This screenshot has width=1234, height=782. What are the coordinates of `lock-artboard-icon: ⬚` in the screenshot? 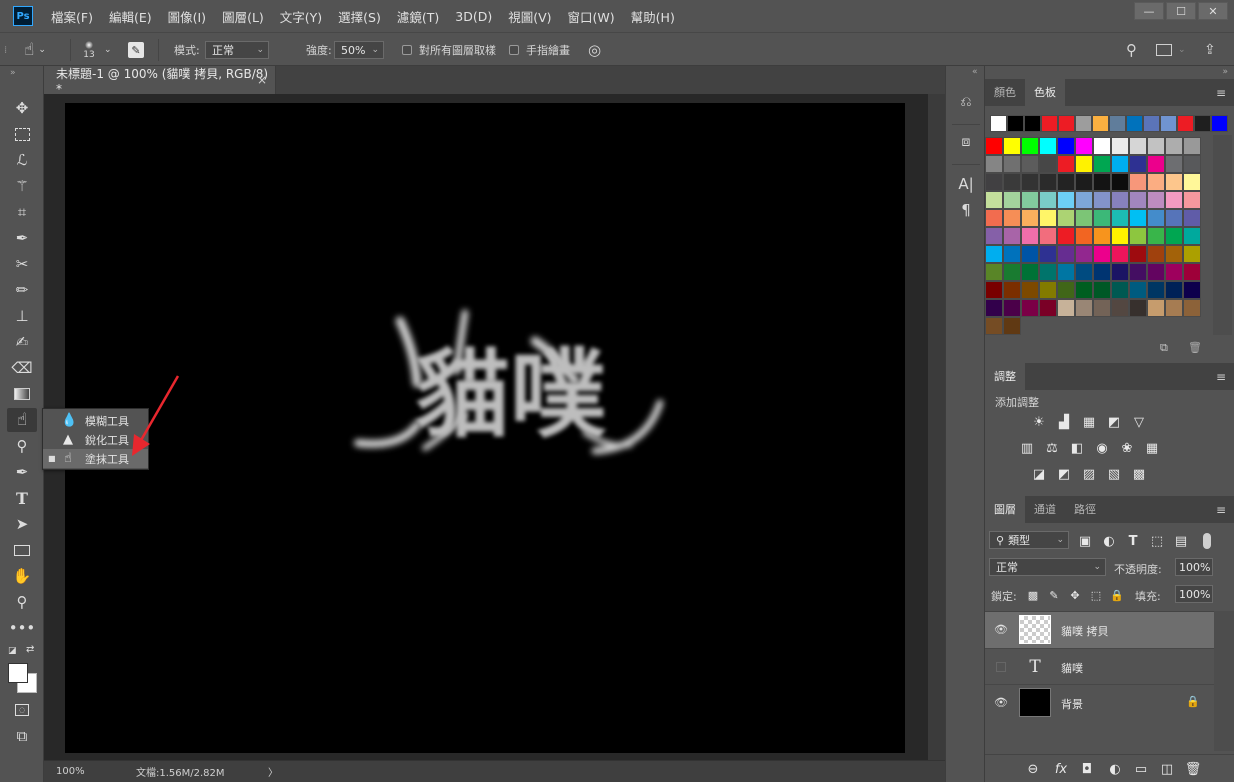 It's located at (1096, 595).